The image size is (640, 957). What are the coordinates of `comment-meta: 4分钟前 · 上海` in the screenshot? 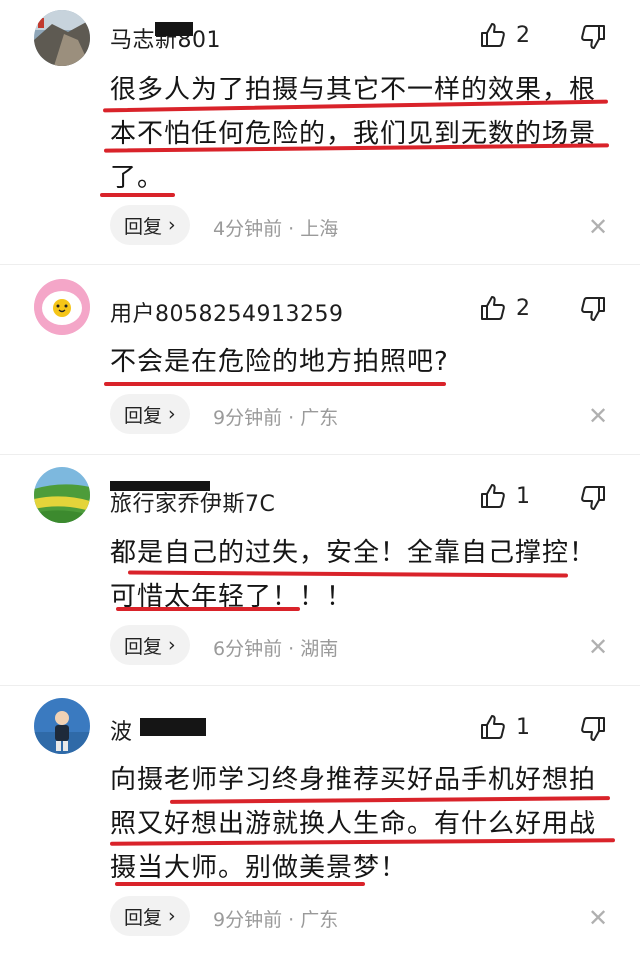 It's located at (275, 227).